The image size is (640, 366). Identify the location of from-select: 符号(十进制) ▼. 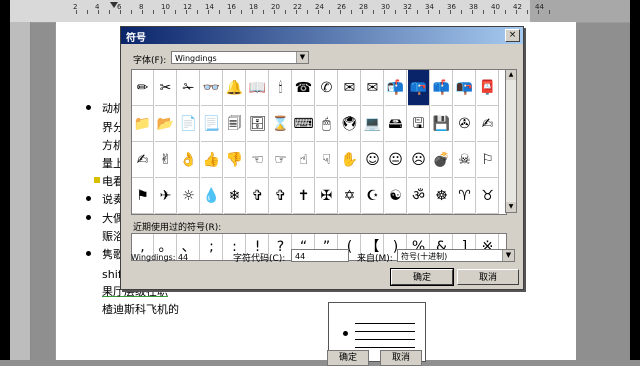
(456, 255).